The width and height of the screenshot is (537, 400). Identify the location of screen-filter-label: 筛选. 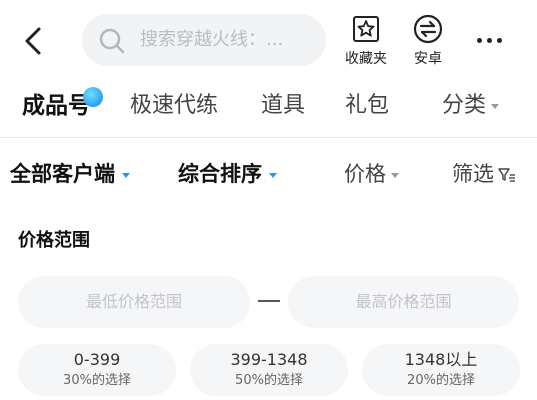
(473, 174).